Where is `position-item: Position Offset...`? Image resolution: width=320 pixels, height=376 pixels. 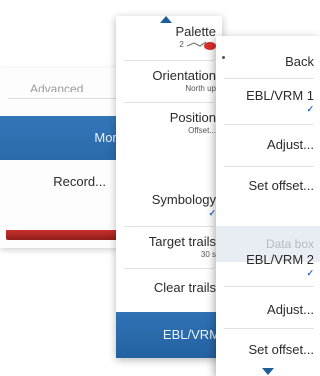 position-item: Position Offset... is located at coordinates (166, 123).